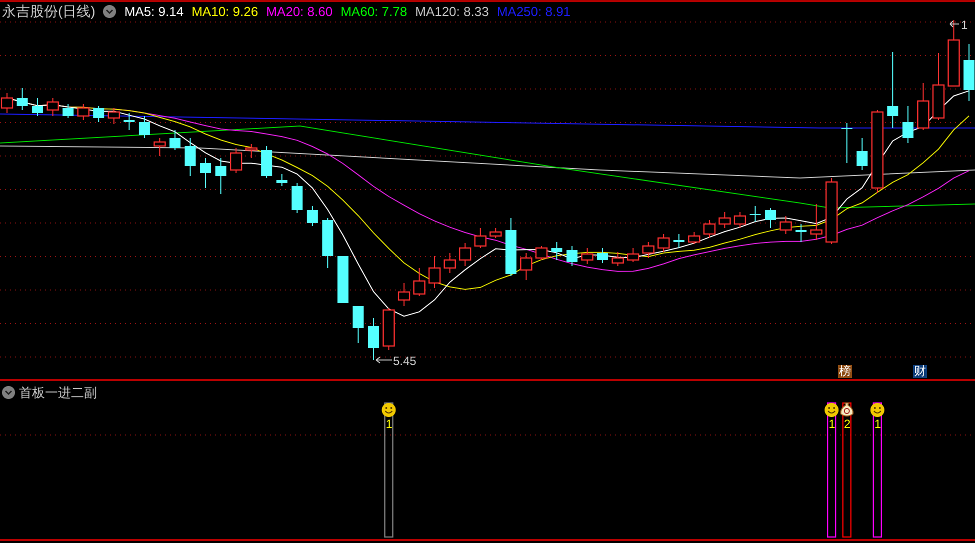  What do you see at coordinates (920, 371) in the screenshot?
I see `marker-badge: 财` at bounding box center [920, 371].